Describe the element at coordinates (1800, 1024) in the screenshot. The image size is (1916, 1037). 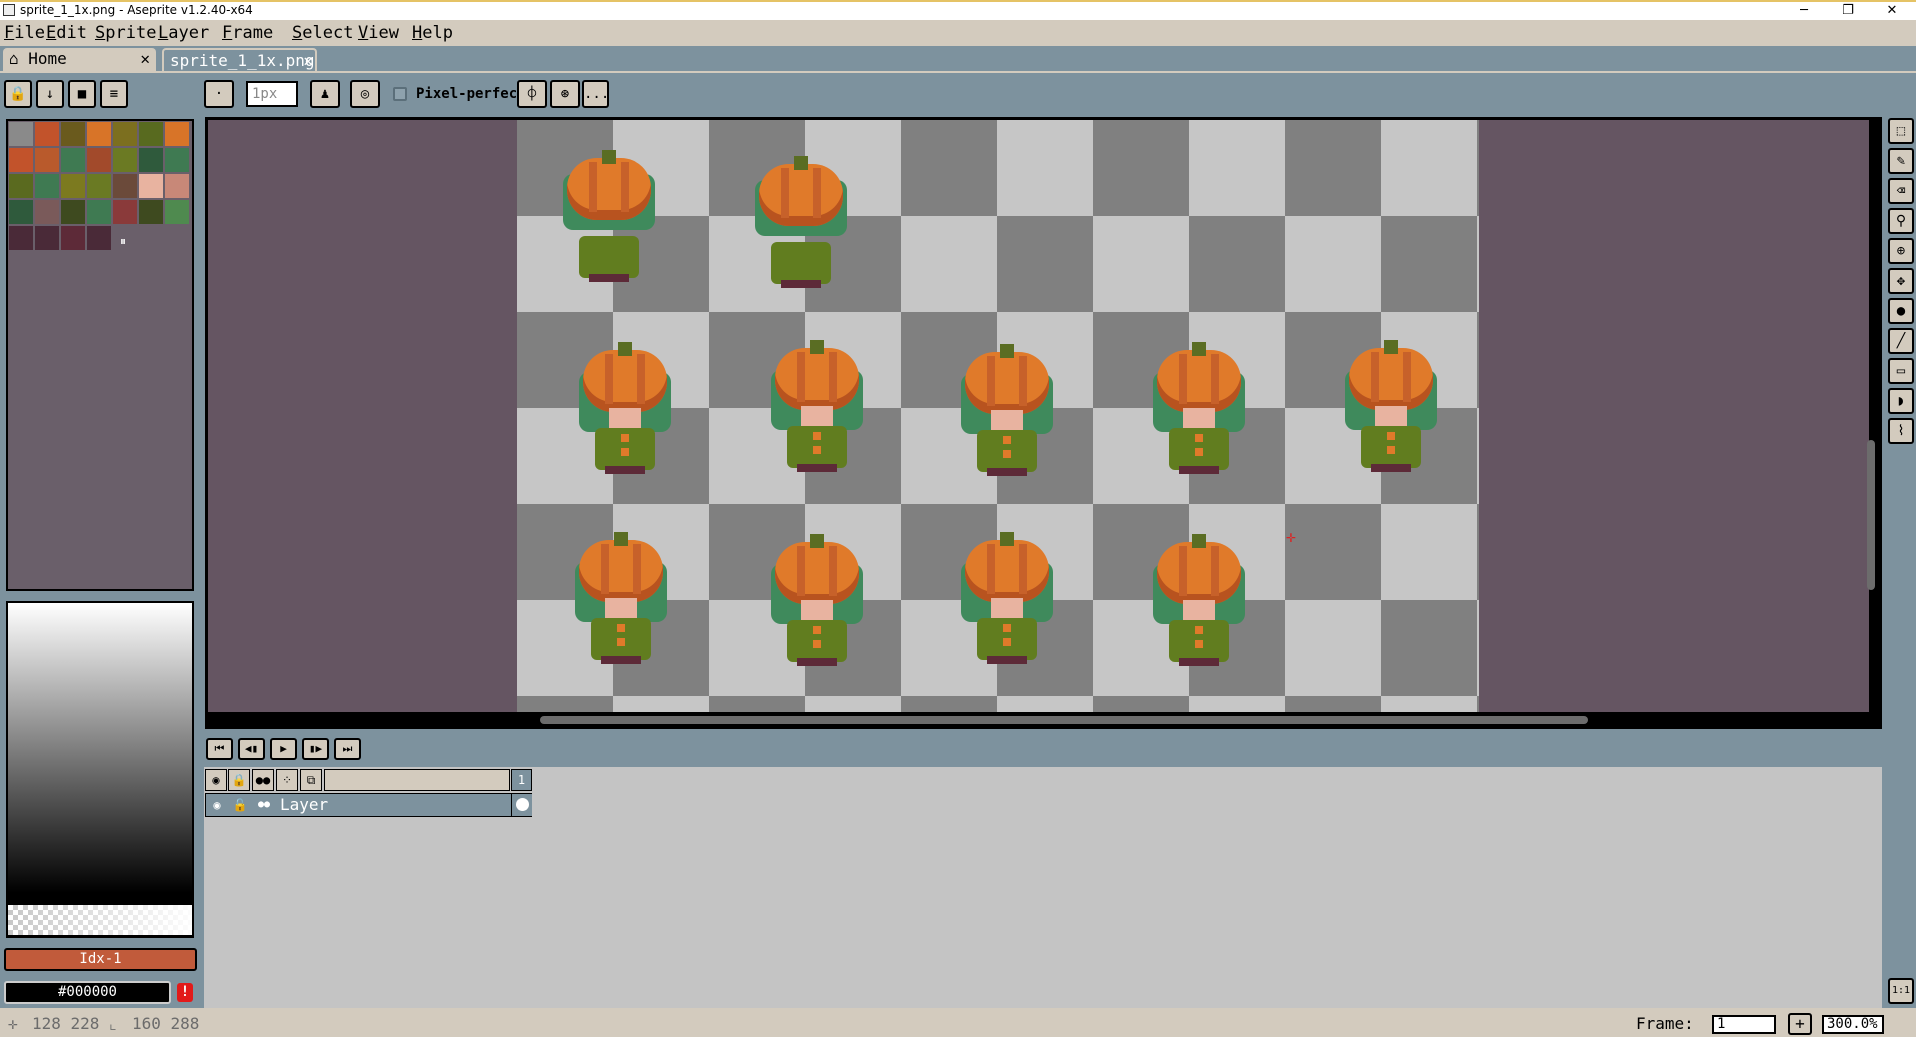
I see `add-frame-button: +` at that location.